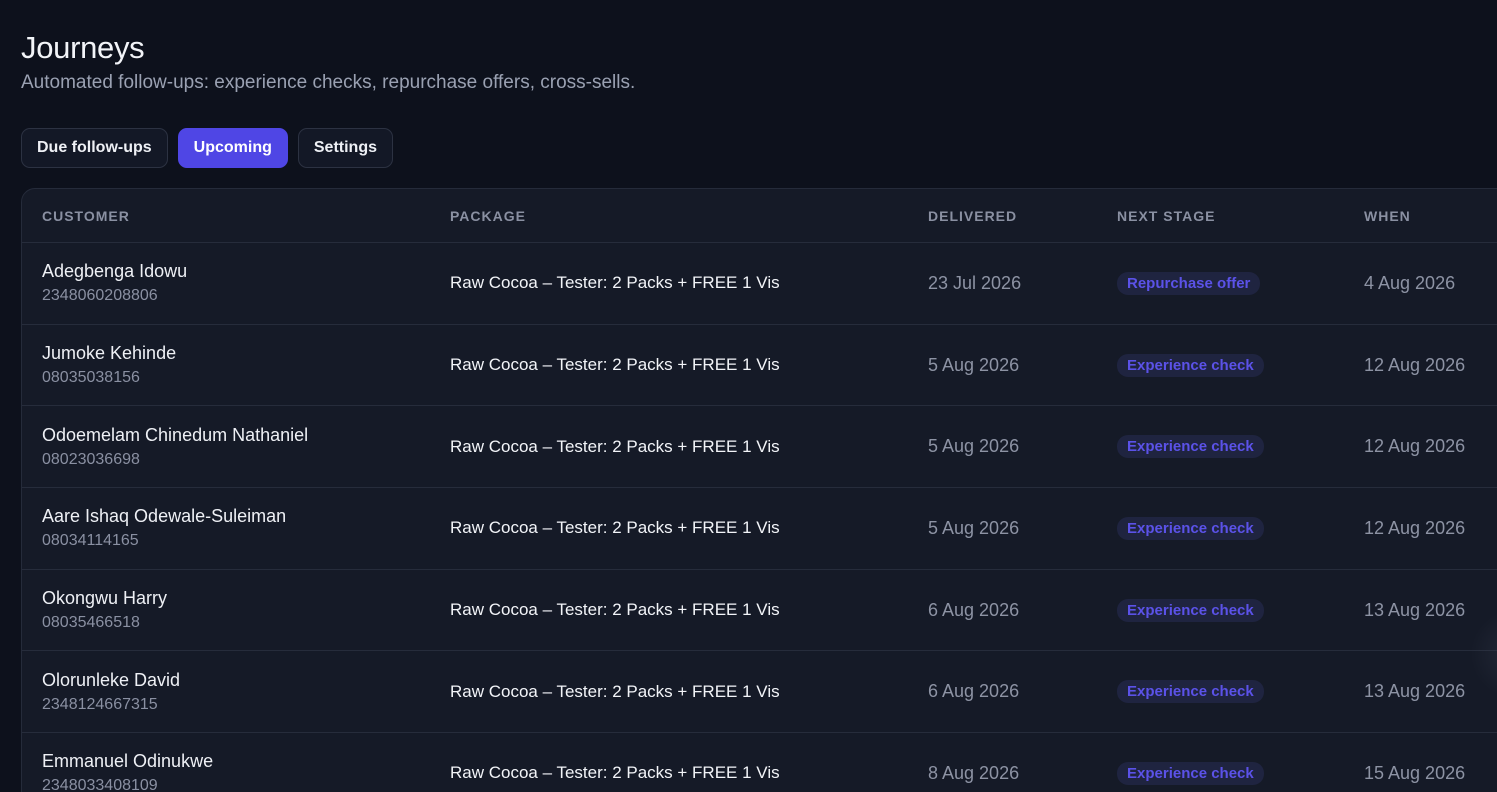 The width and height of the screenshot is (1497, 792). What do you see at coordinates (94, 148) in the screenshot?
I see `tab-due-follow-ups: Due follow-ups` at bounding box center [94, 148].